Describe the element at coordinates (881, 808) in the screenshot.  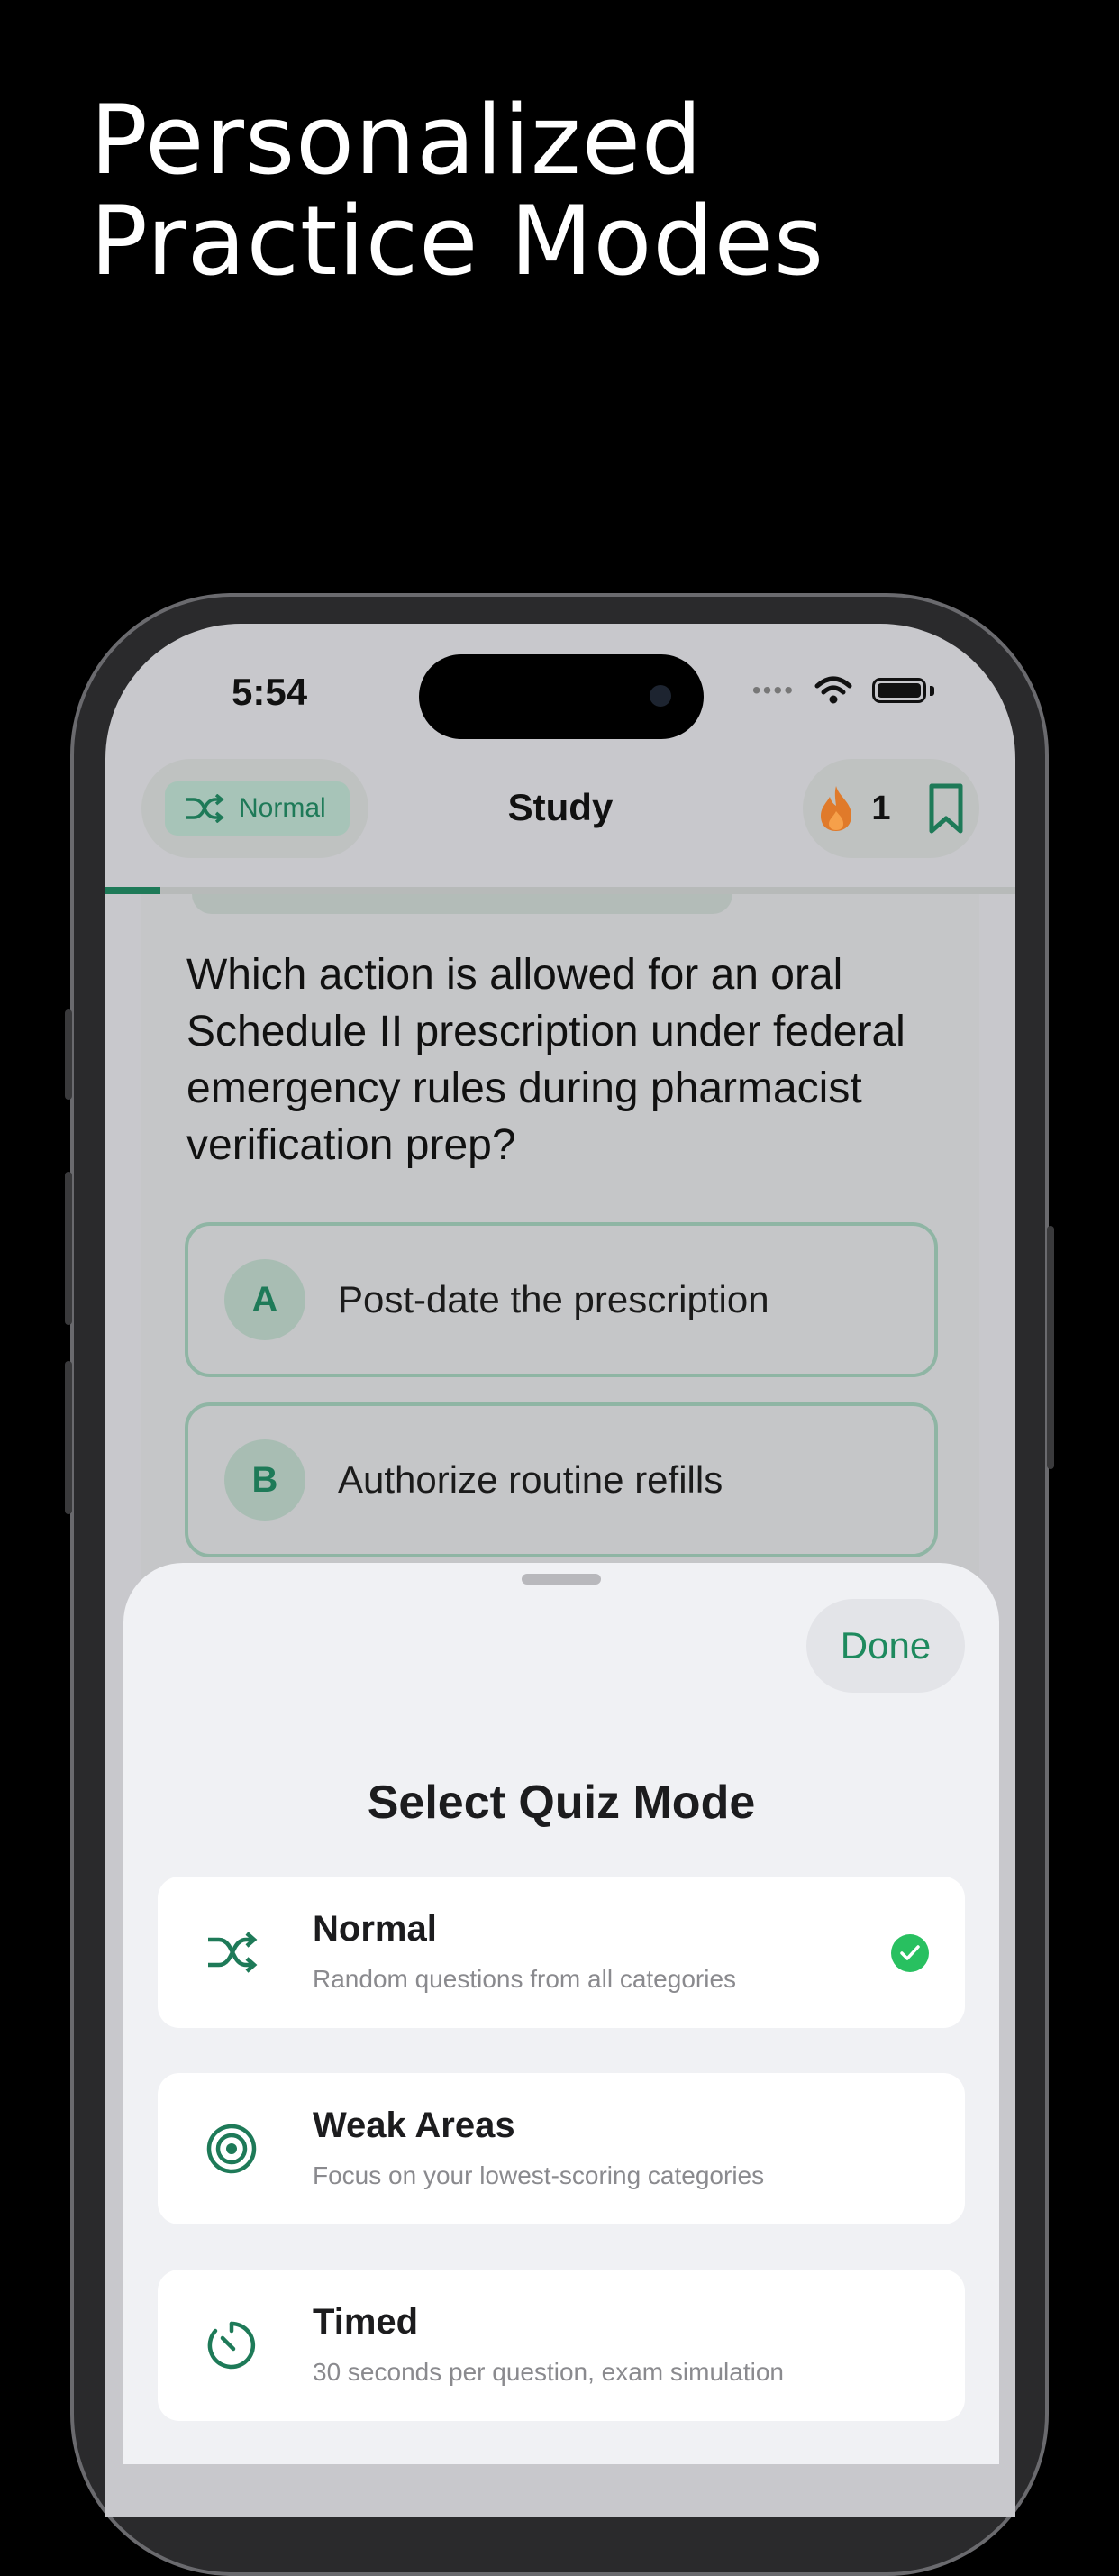
I see `streak-count: 1` at that location.